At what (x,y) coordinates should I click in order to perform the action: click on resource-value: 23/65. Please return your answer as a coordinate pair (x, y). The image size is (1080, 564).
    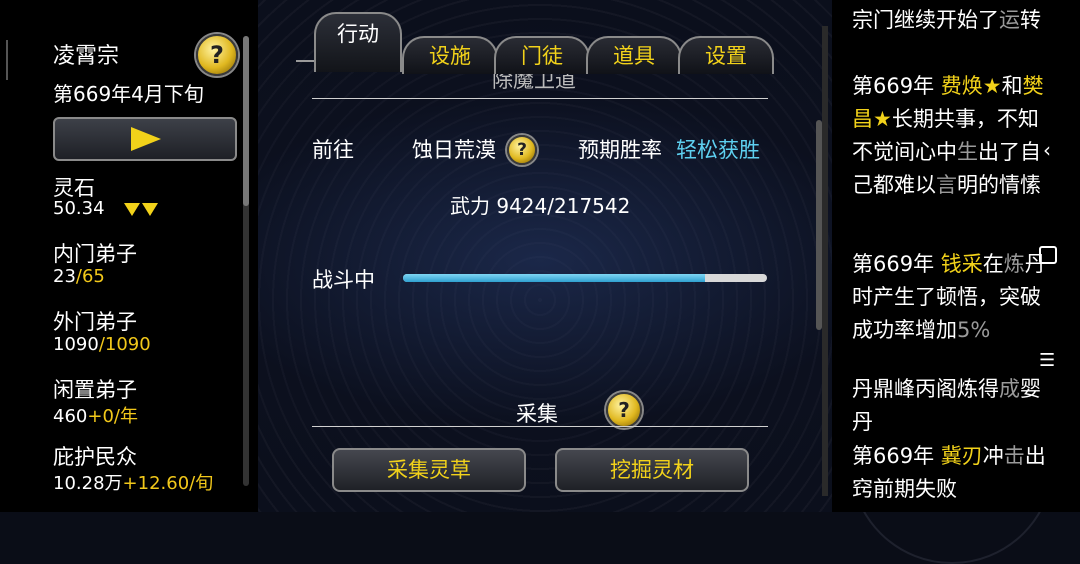
    Looking at the image, I should click on (79, 276).